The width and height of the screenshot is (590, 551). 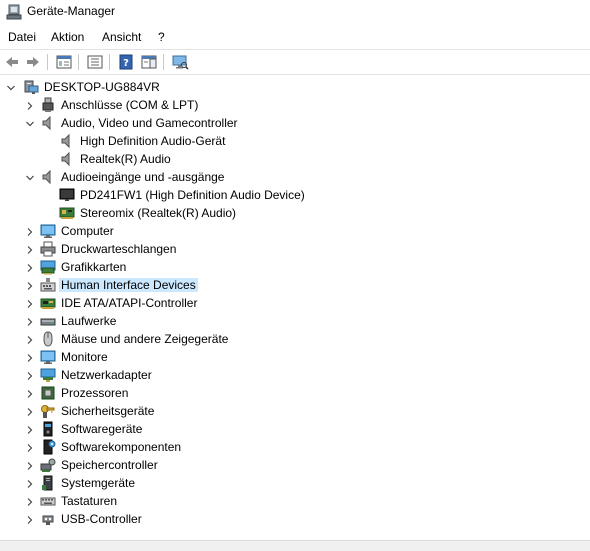 I want to click on tree-item-label: IDE ATA/ATAPI-Controller, so click(x=129, y=303).